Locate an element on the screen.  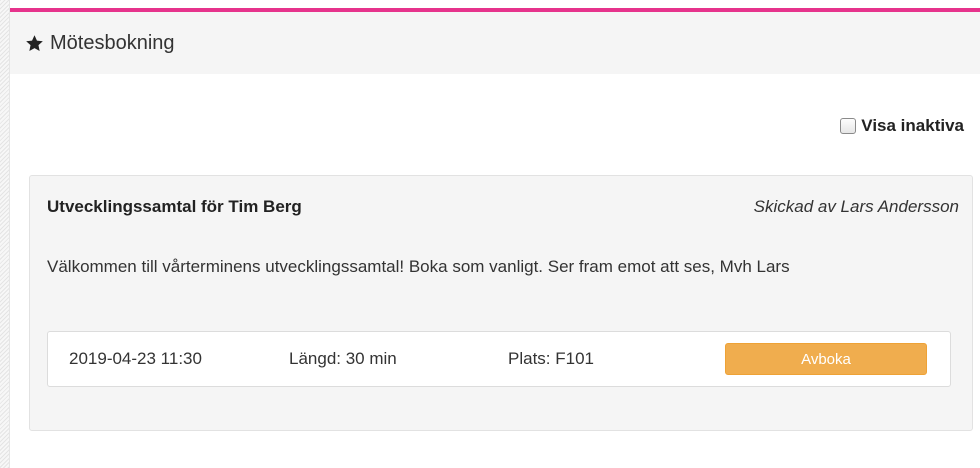
left-rail is located at coordinates (5, 234).